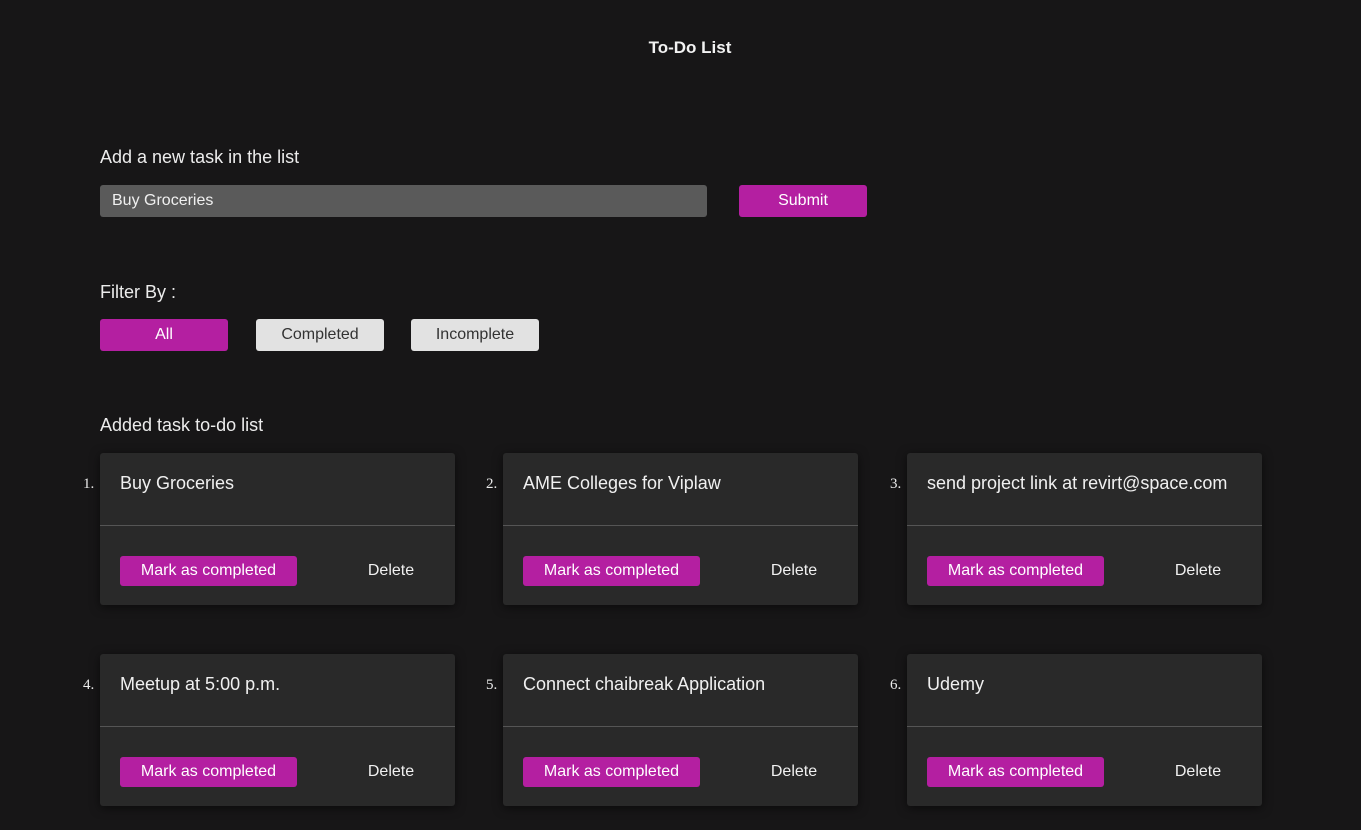 This screenshot has width=1361, height=830. Describe the element at coordinates (89, 685) in the screenshot. I see `task-number: 4.` at that location.